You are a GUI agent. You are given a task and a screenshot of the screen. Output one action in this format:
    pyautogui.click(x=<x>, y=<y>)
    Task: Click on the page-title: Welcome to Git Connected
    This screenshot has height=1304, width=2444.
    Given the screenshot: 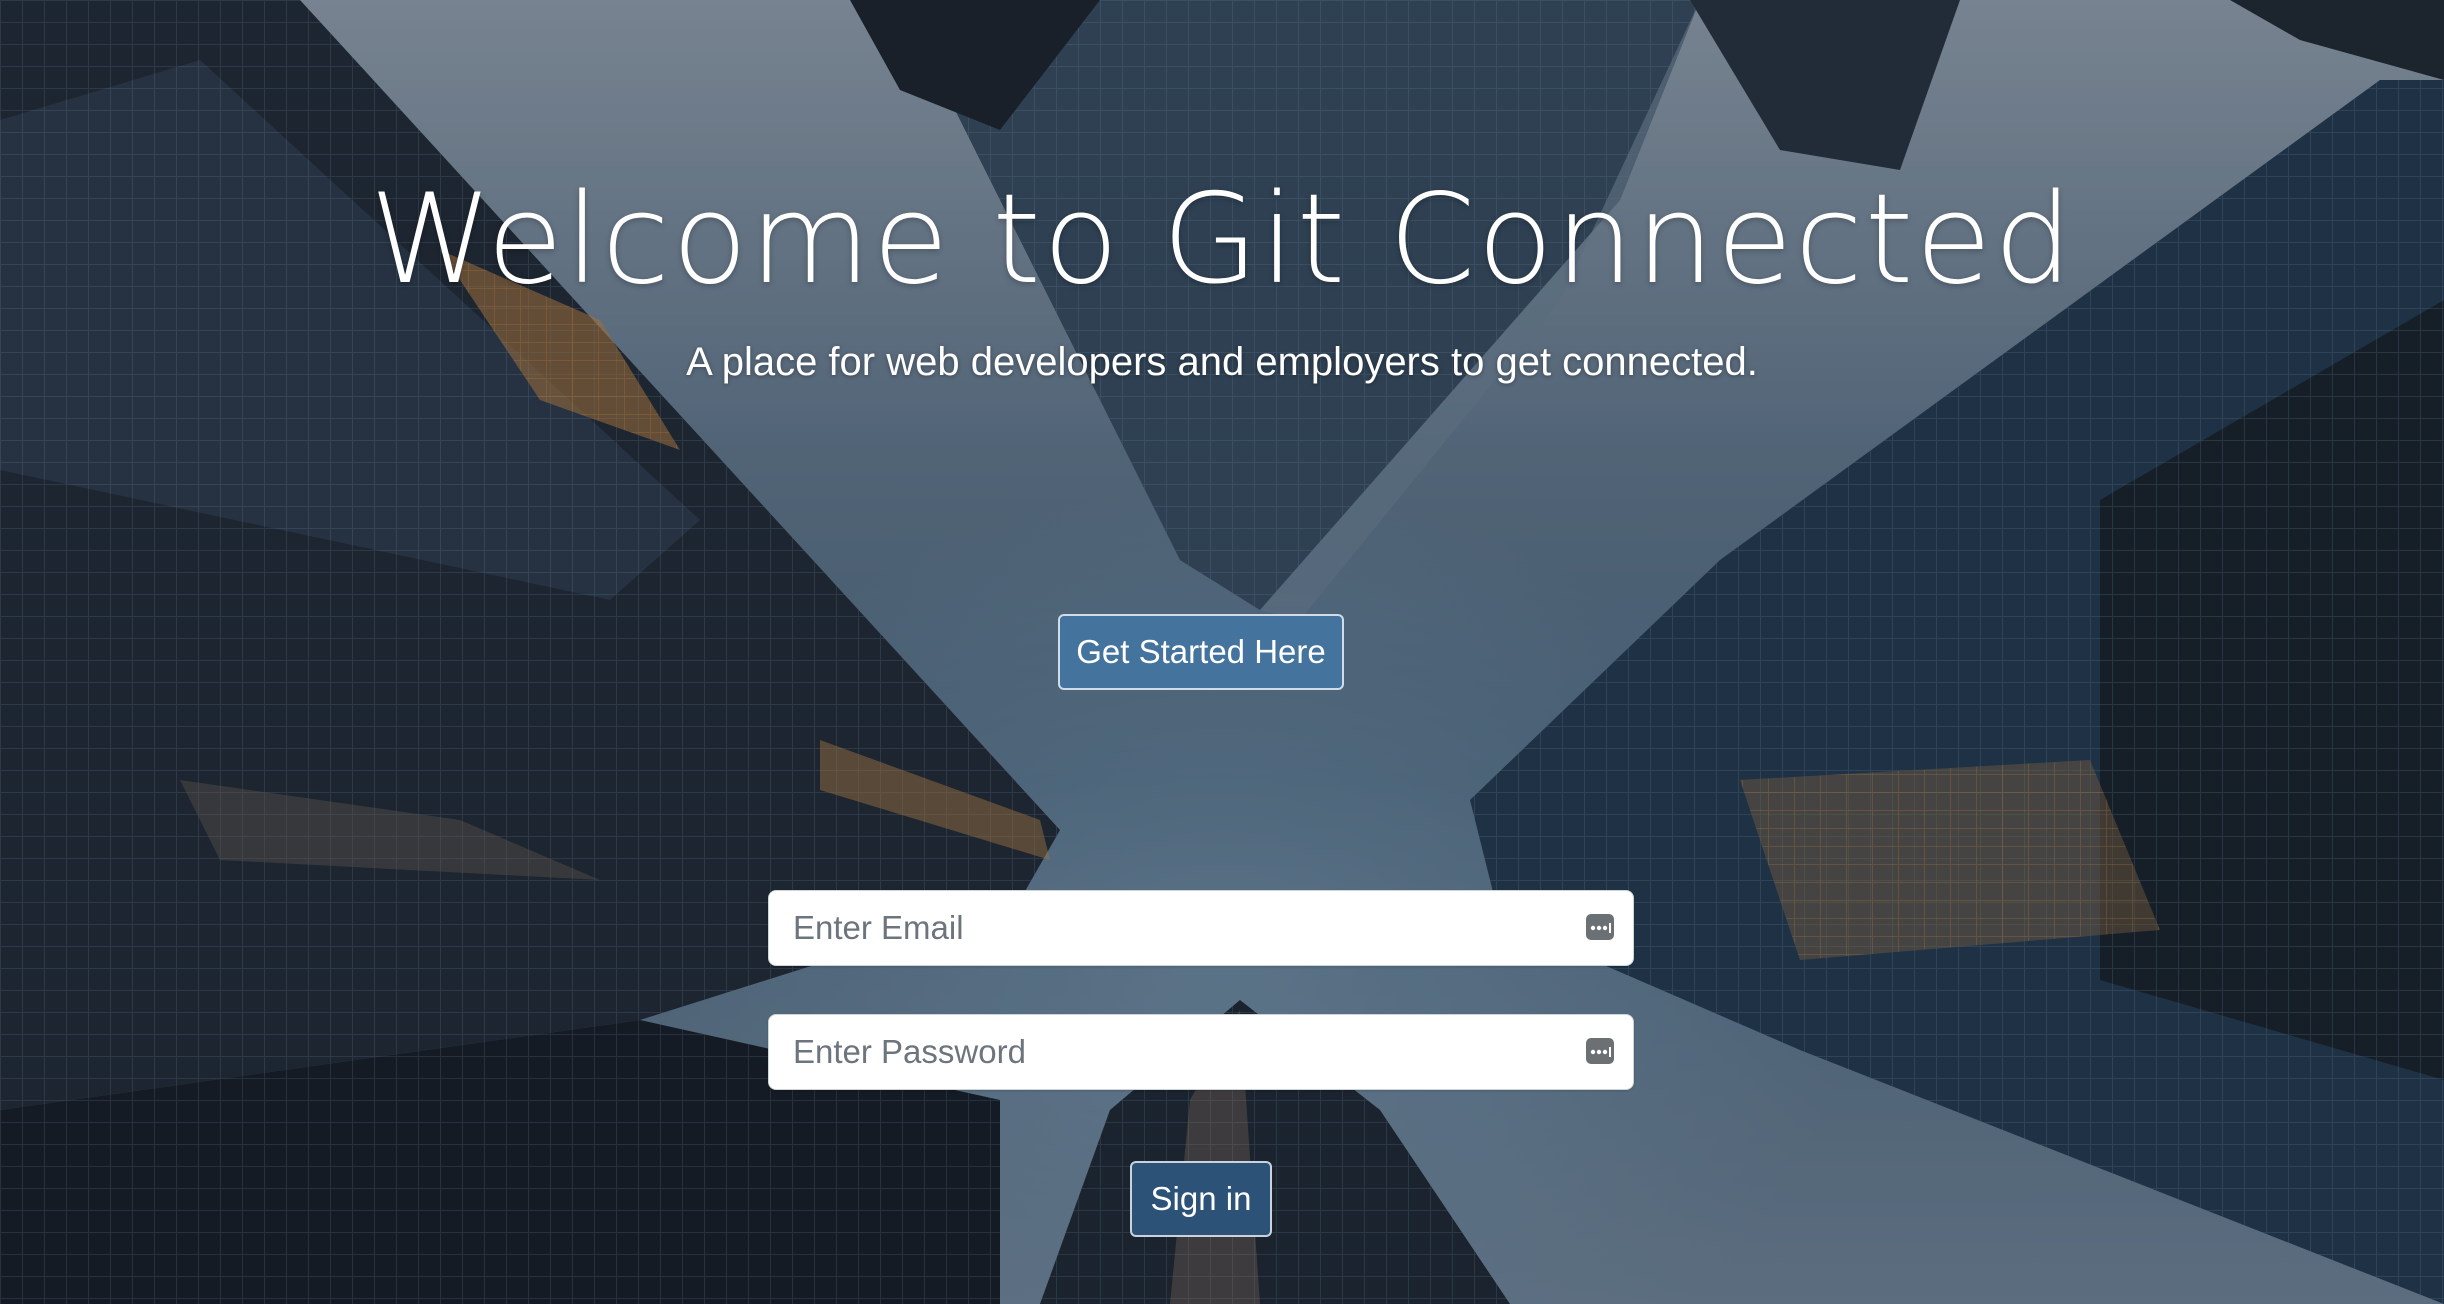 What is the action you would take?
    pyautogui.click(x=1222, y=240)
    